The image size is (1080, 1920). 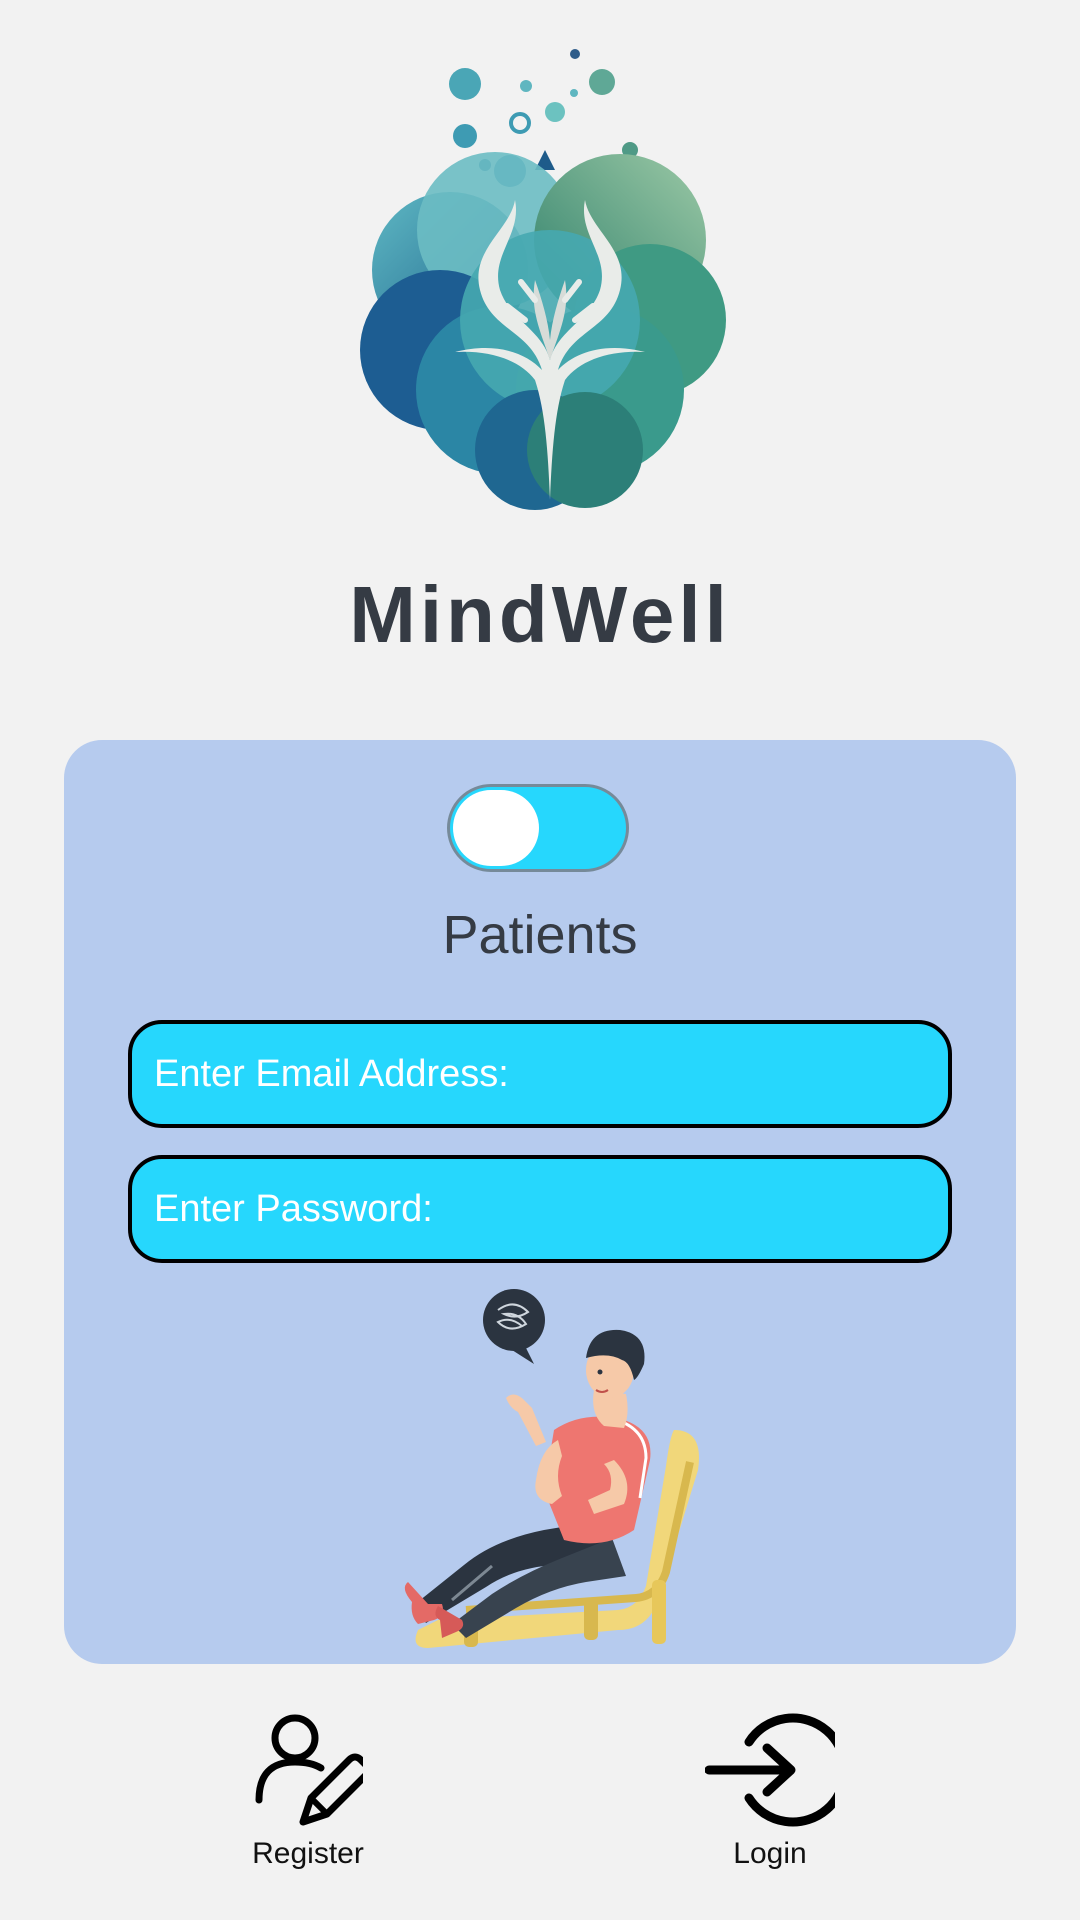 What do you see at coordinates (308, 1853) in the screenshot?
I see `register-label: Register` at bounding box center [308, 1853].